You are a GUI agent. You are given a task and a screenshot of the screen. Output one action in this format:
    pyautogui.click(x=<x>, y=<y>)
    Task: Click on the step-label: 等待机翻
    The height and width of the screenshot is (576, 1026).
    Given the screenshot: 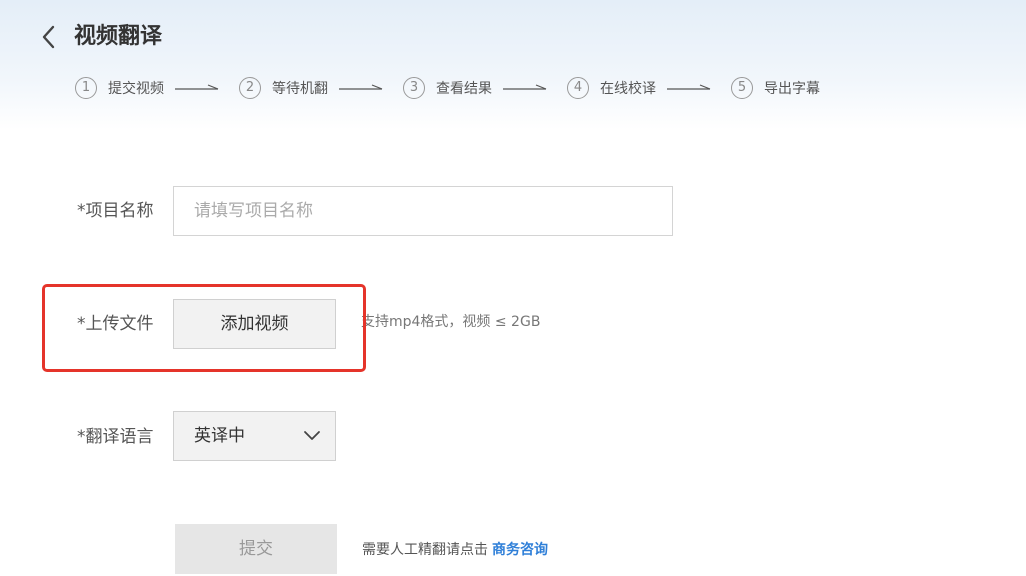 What is the action you would take?
    pyautogui.click(x=300, y=89)
    